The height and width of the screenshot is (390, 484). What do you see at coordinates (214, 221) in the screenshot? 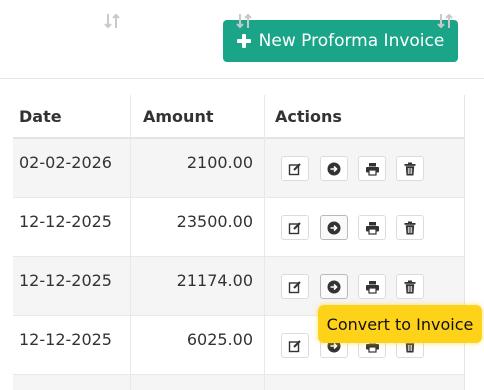
I see `amount-cell: 23500.00` at bounding box center [214, 221].